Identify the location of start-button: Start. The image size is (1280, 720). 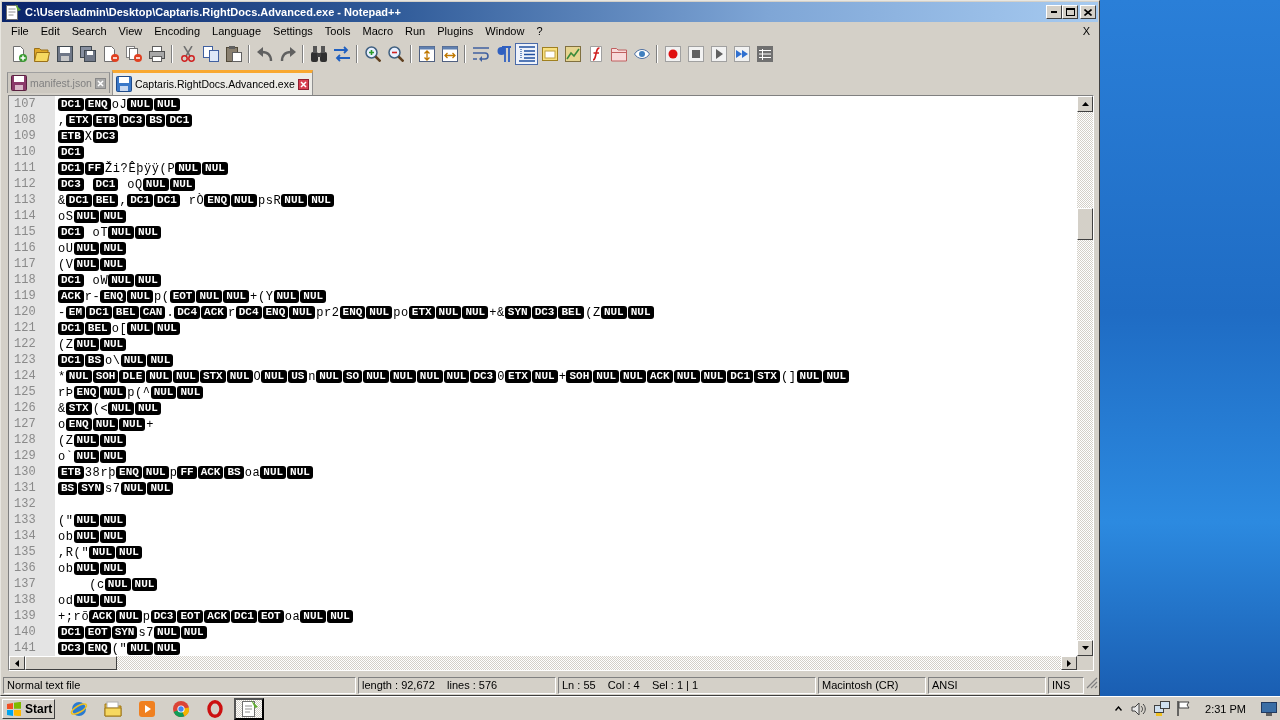
(28, 708).